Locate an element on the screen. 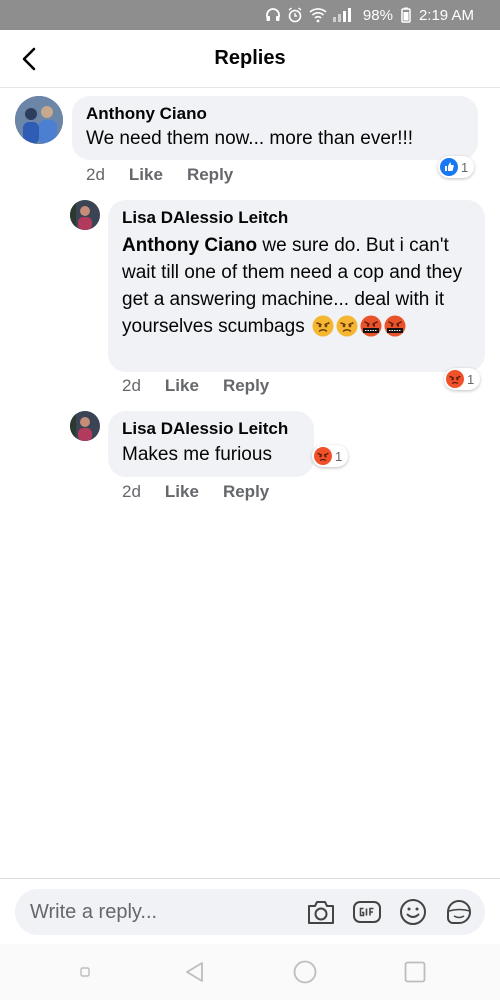 Image resolution: width=500 pixels, height=1000 pixels. chevron-left-icon is located at coordinates (29, 59).